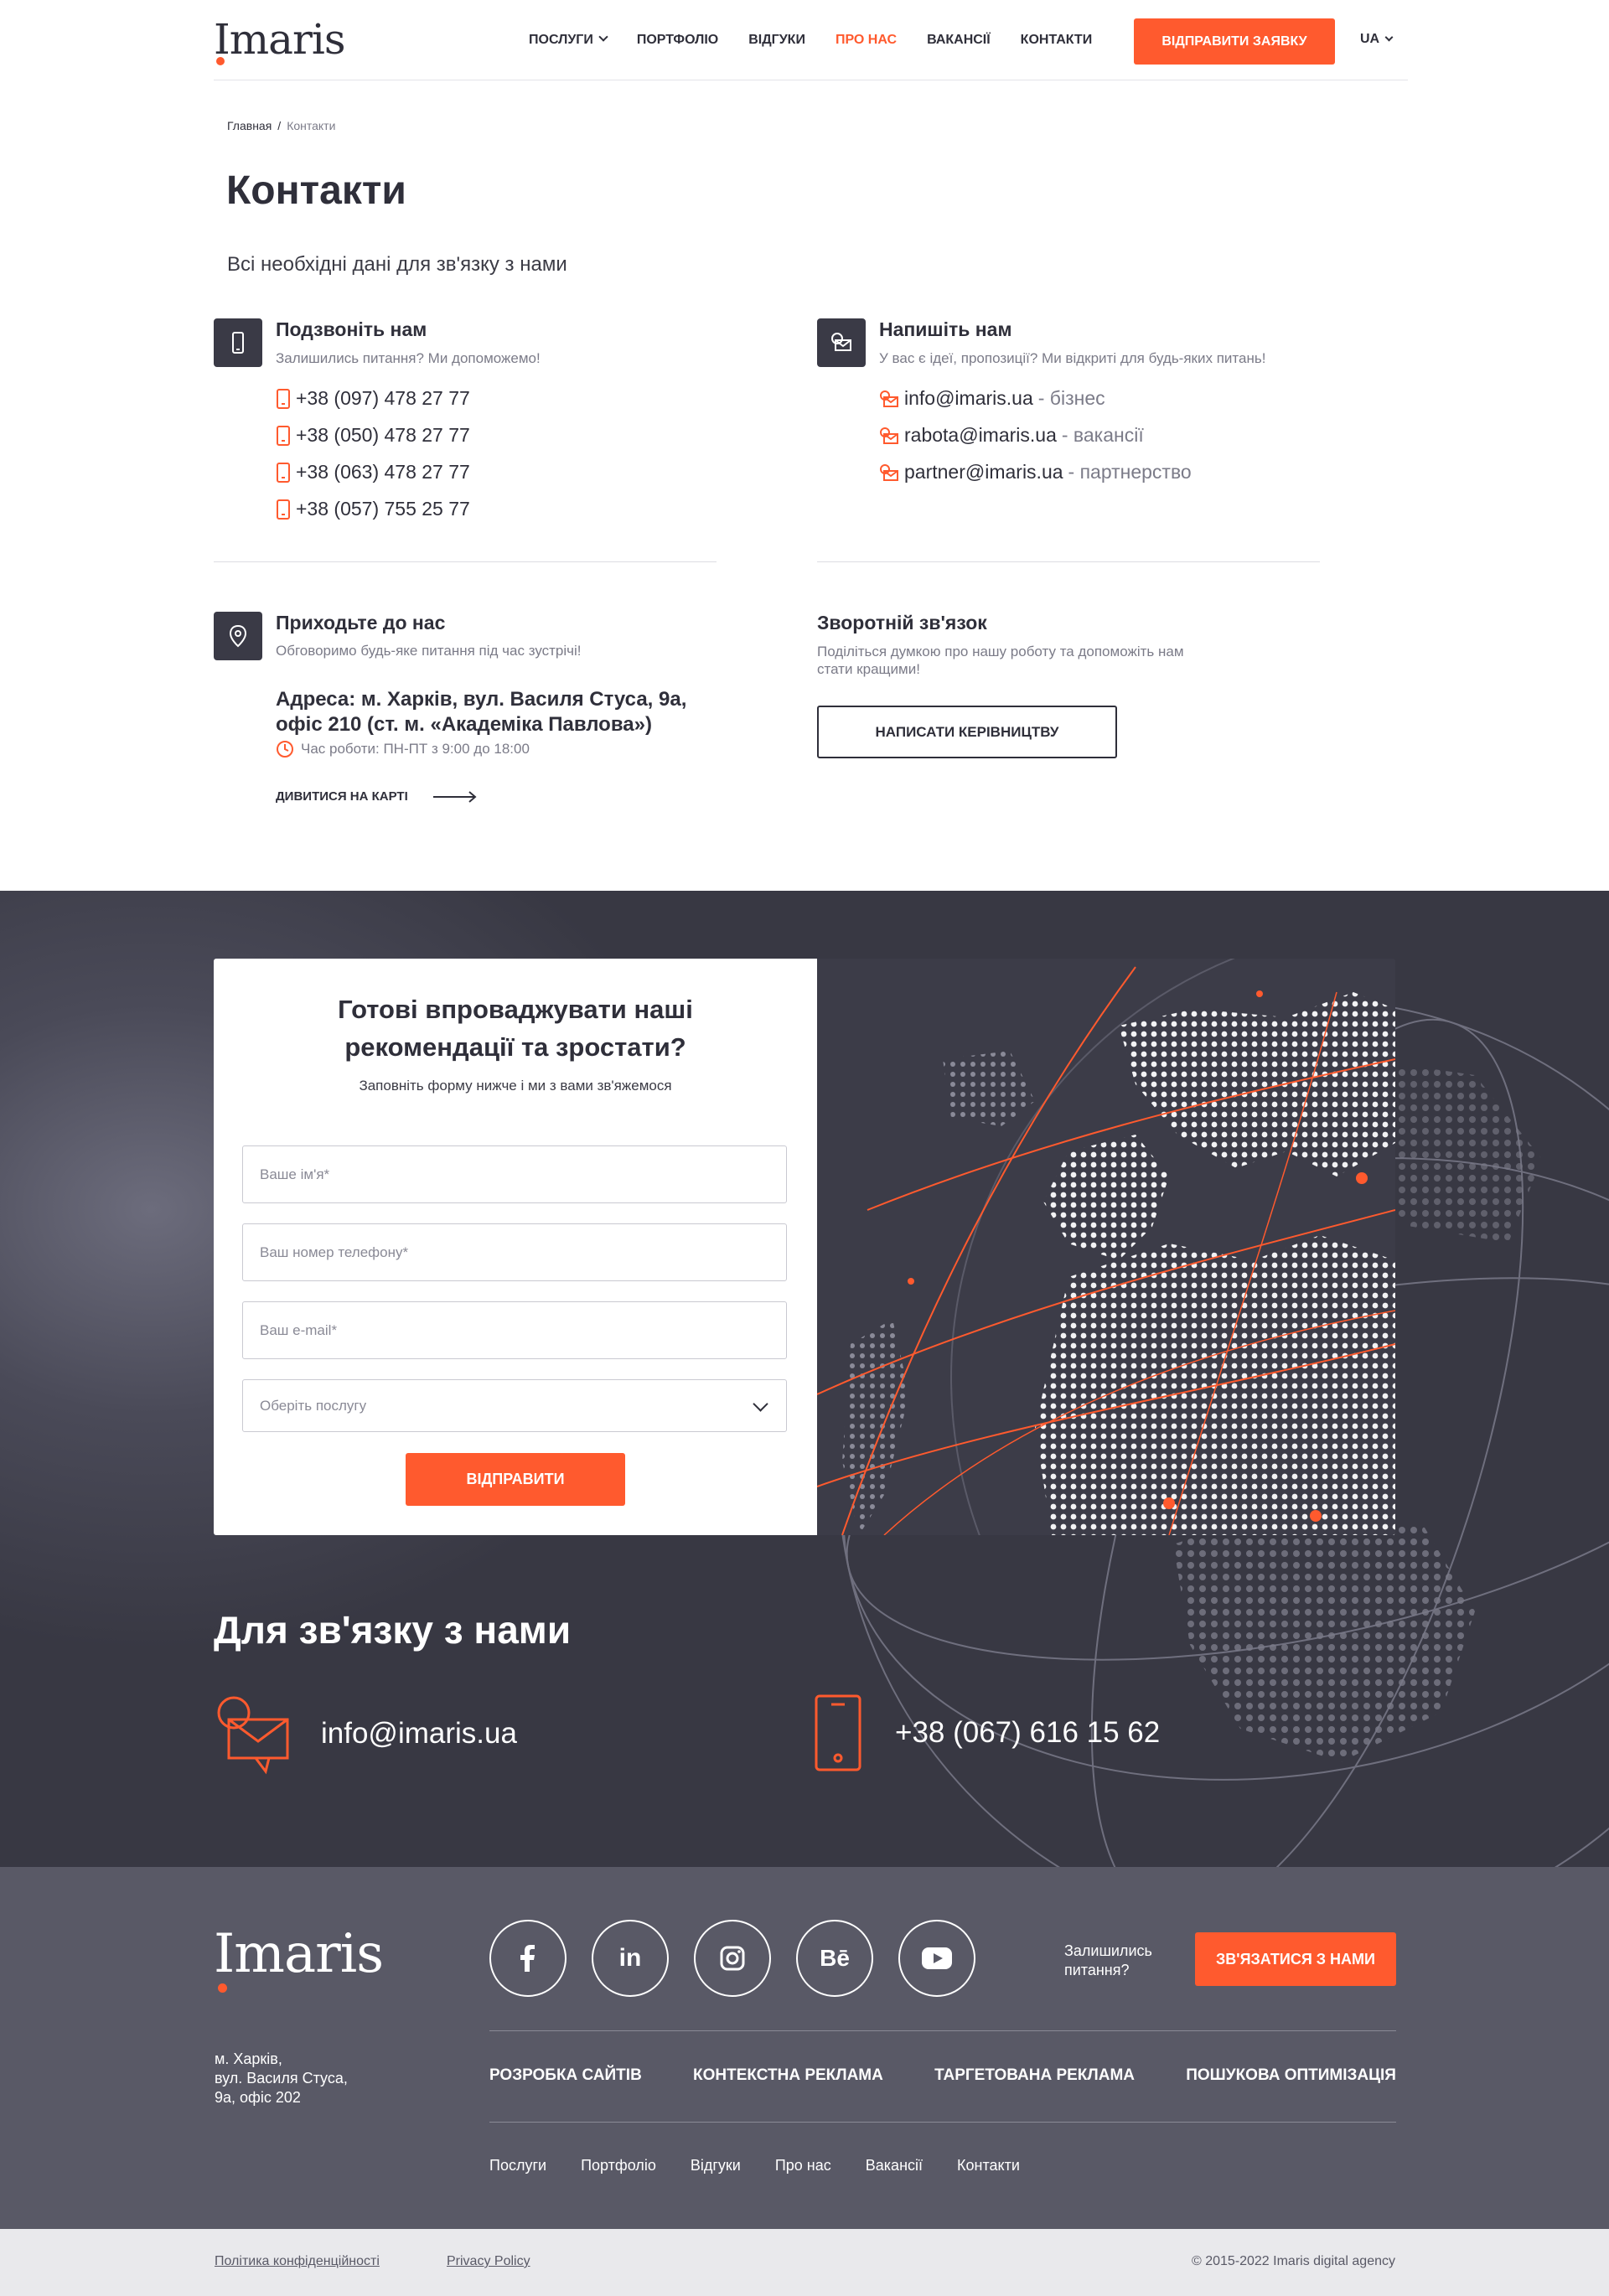  What do you see at coordinates (249, 126) in the screenshot?
I see `breadcrumb-home: Главная` at bounding box center [249, 126].